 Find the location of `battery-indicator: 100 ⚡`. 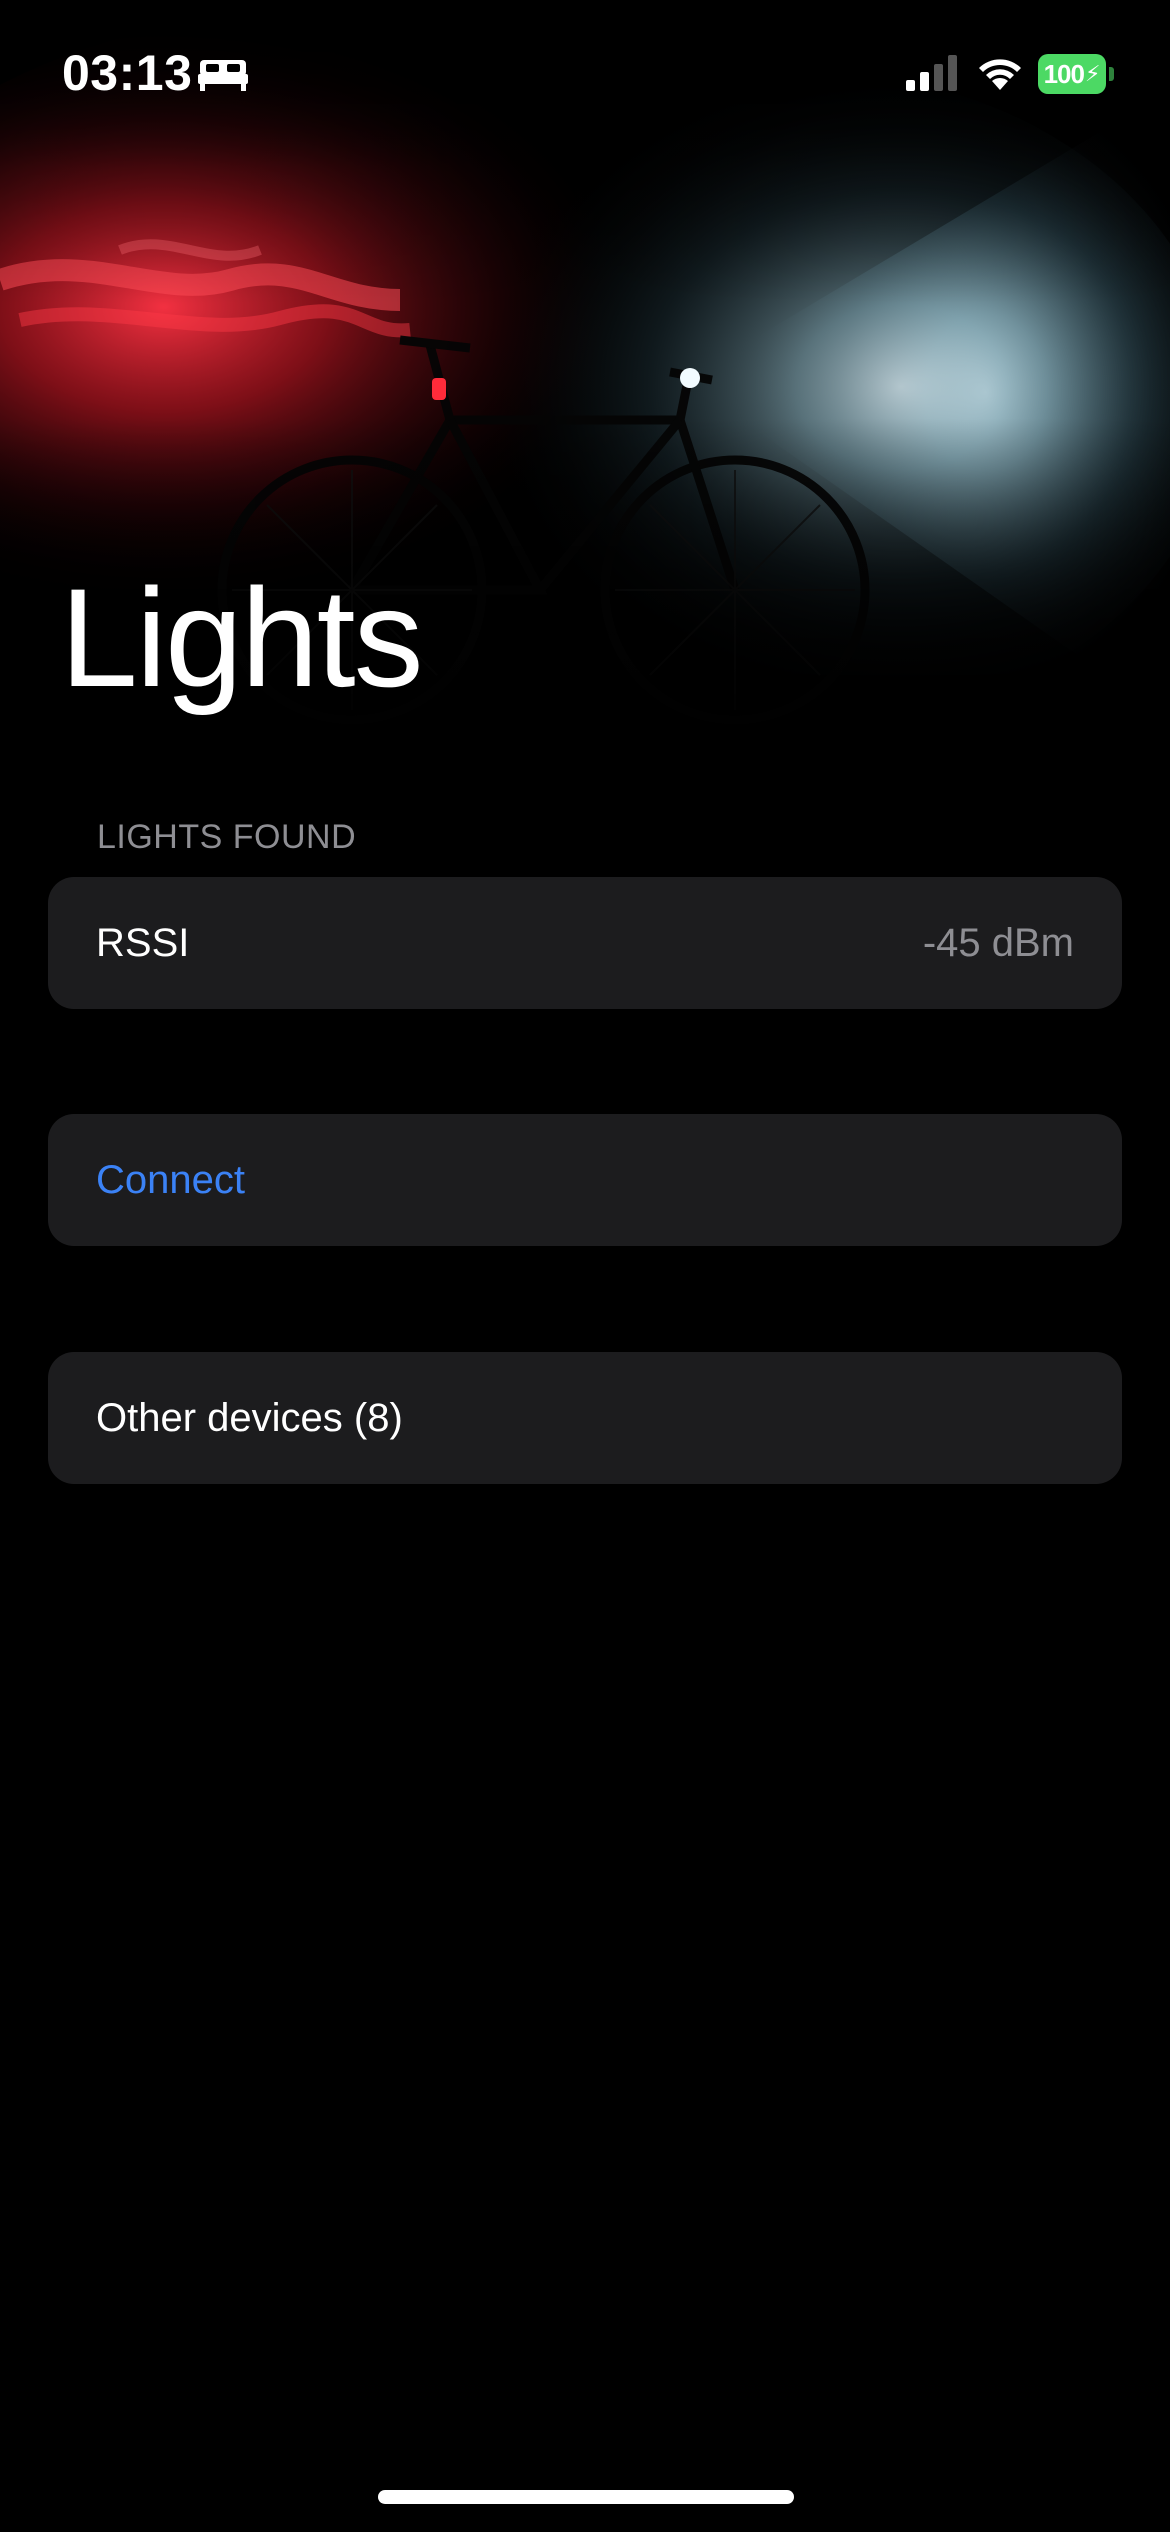

battery-indicator: 100 ⚡ is located at coordinates (1076, 74).